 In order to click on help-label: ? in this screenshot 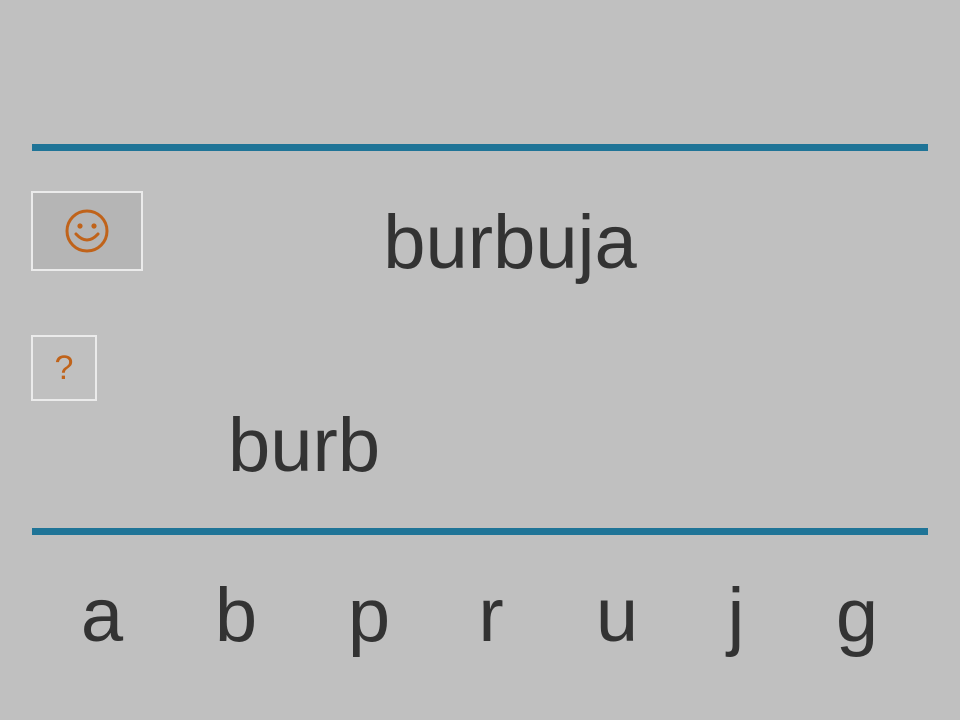, I will do `click(64, 368)`.